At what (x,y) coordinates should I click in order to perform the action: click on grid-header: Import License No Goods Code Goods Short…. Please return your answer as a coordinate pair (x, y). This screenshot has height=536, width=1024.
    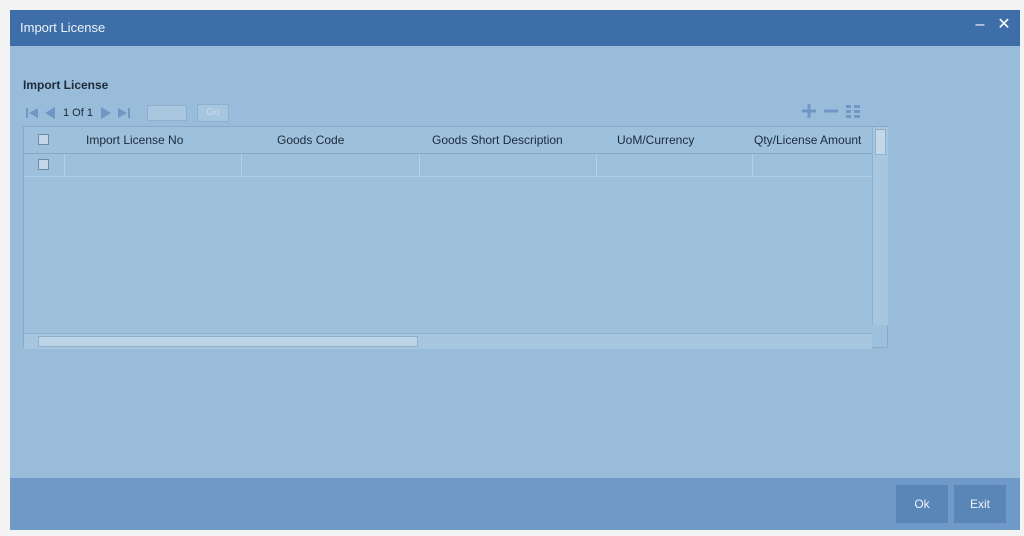
    Looking at the image, I should click on (455, 140).